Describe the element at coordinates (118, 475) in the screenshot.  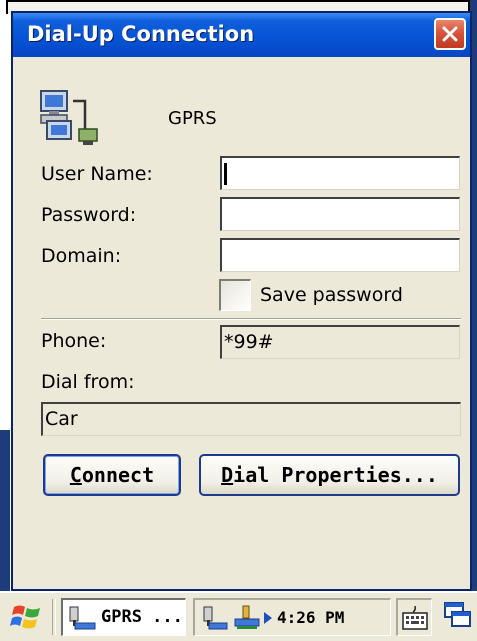
I see `connect-label: onnect` at that location.